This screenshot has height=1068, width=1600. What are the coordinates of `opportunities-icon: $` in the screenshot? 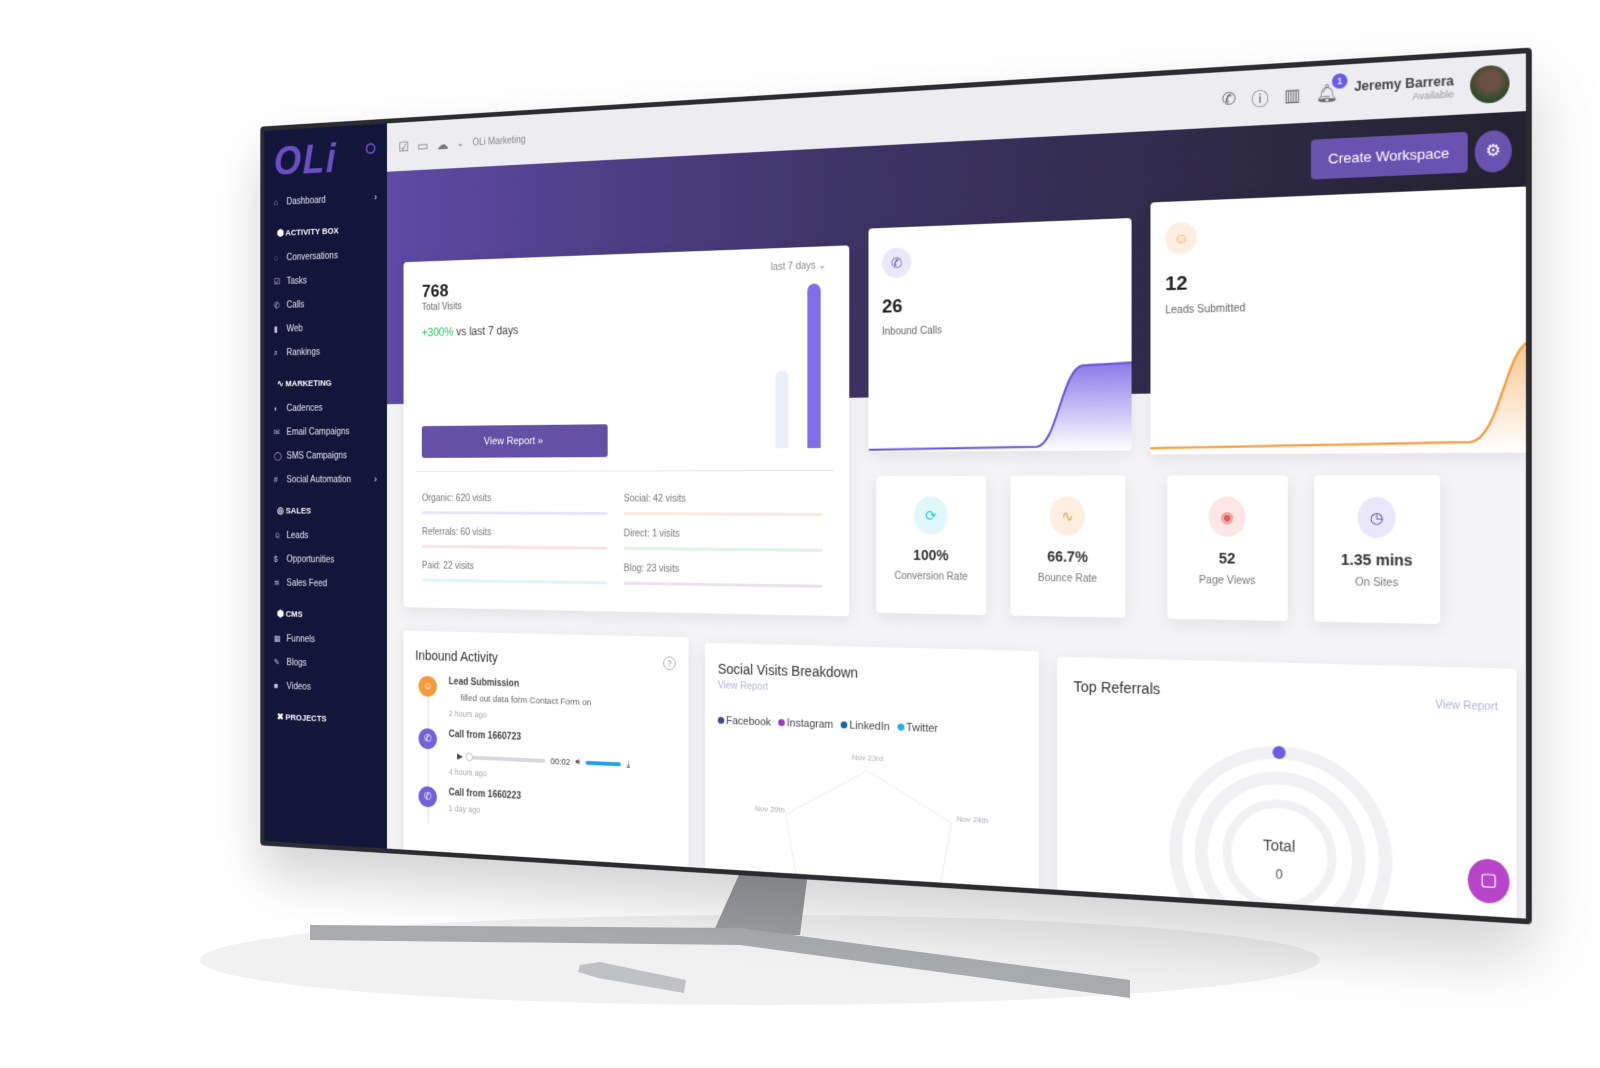 It's located at (275, 559).